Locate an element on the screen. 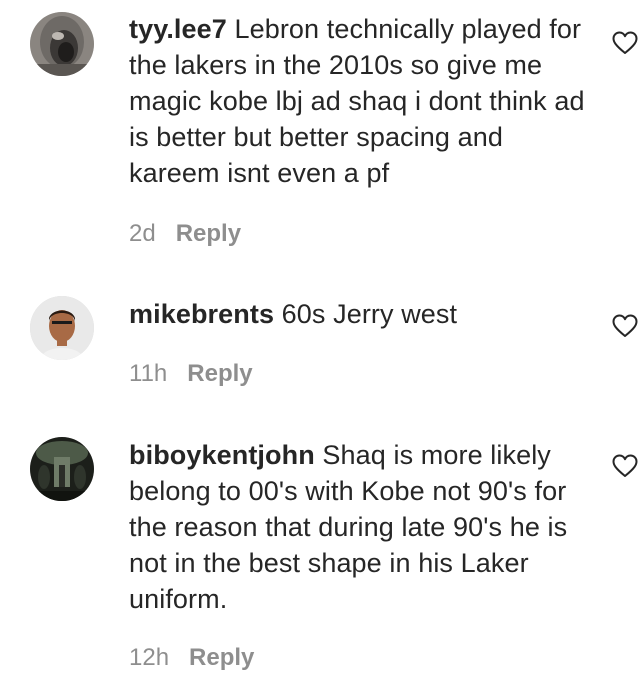 The image size is (644, 682). comment-body: 60s Jerry west is located at coordinates (369, 314).